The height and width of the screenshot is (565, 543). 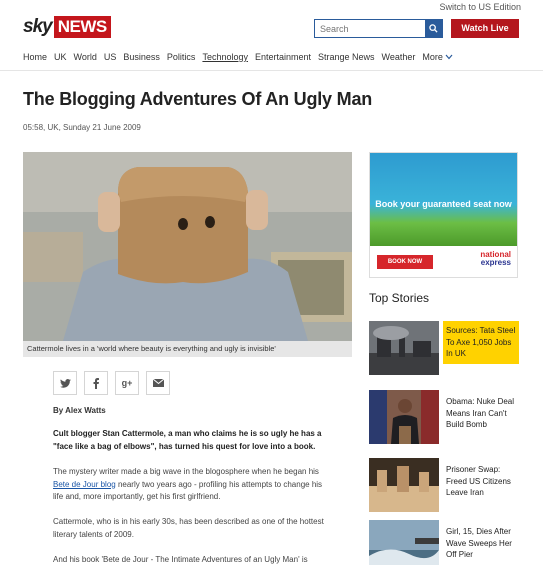 What do you see at coordinates (399, 298) in the screenshot?
I see `top-stories-heading: Top Stories` at bounding box center [399, 298].